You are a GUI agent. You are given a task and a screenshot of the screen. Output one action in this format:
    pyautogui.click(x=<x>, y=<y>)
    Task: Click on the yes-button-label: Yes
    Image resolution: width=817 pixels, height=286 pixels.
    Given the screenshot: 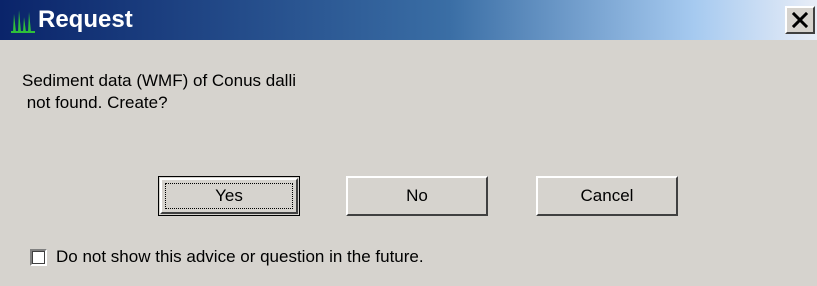 What is the action you would take?
    pyautogui.click(x=229, y=196)
    